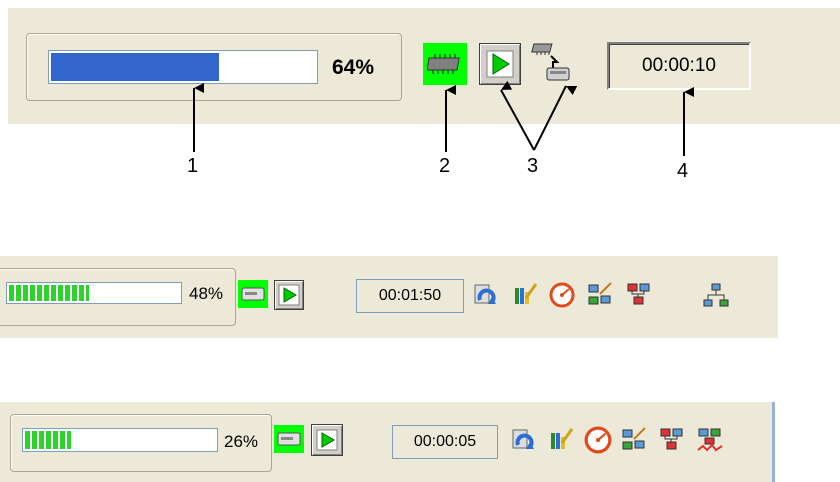 The width and height of the screenshot is (840, 482). What do you see at coordinates (710, 440) in the screenshot?
I see `network-monitor-icon` at bounding box center [710, 440].